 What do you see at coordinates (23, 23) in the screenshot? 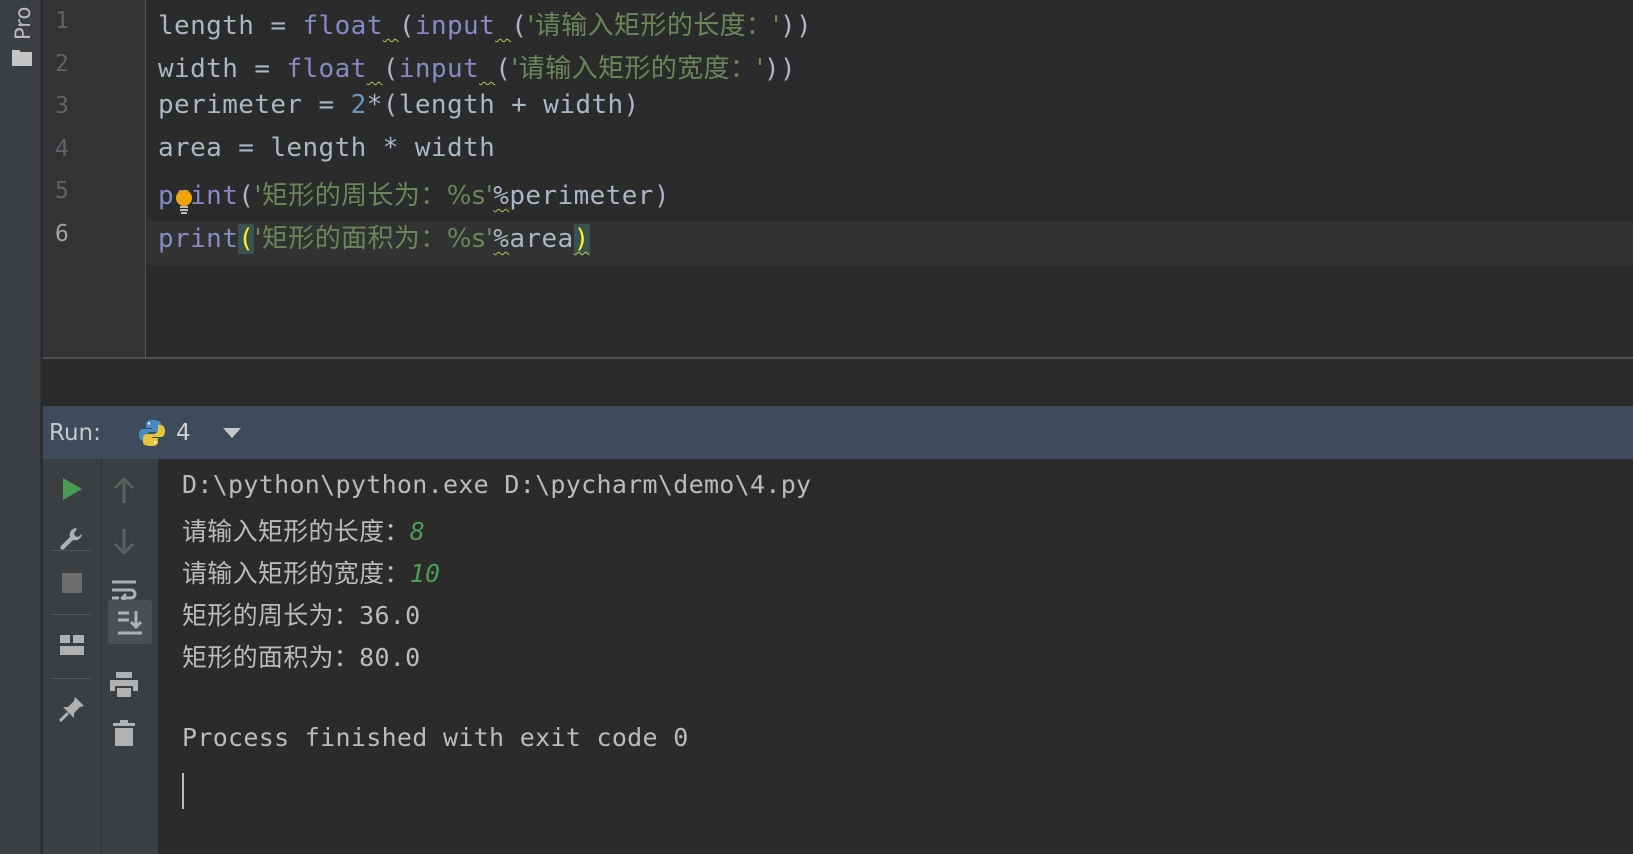
I see `project-tab-label: Pro` at bounding box center [23, 23].